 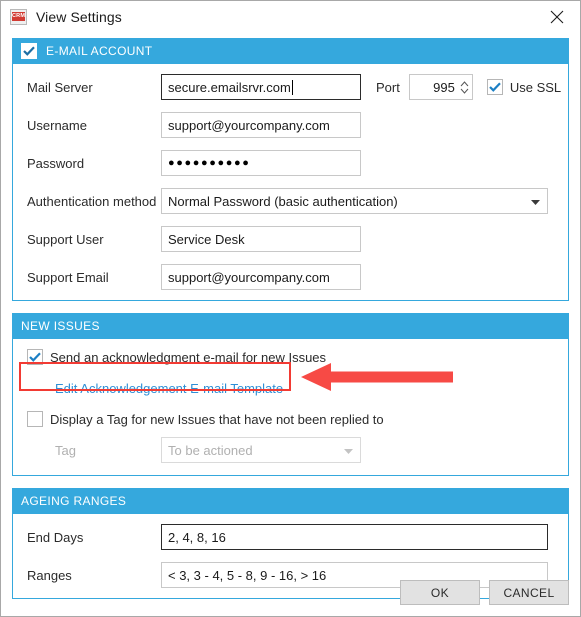 What do you see at coordinates (261, 239) in the screenshot?
I see `support-user-input: Service Desk` at bounding box center [261, 239].